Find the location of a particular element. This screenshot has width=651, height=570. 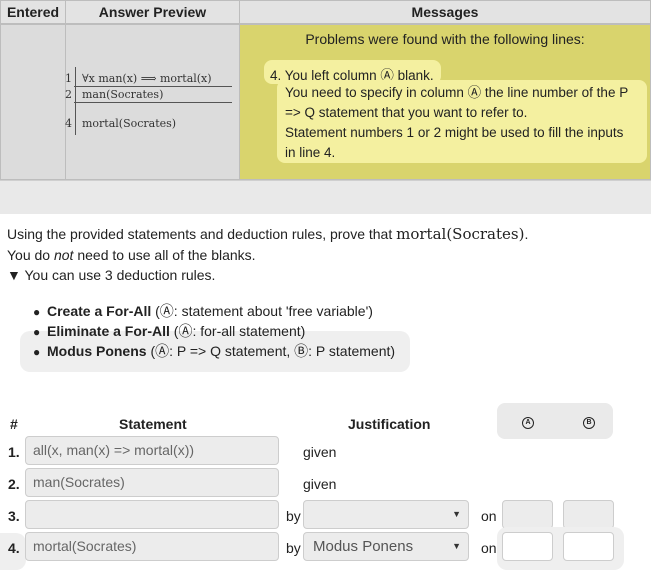

rule-select: ▼ is located at coordinates (386, 514).